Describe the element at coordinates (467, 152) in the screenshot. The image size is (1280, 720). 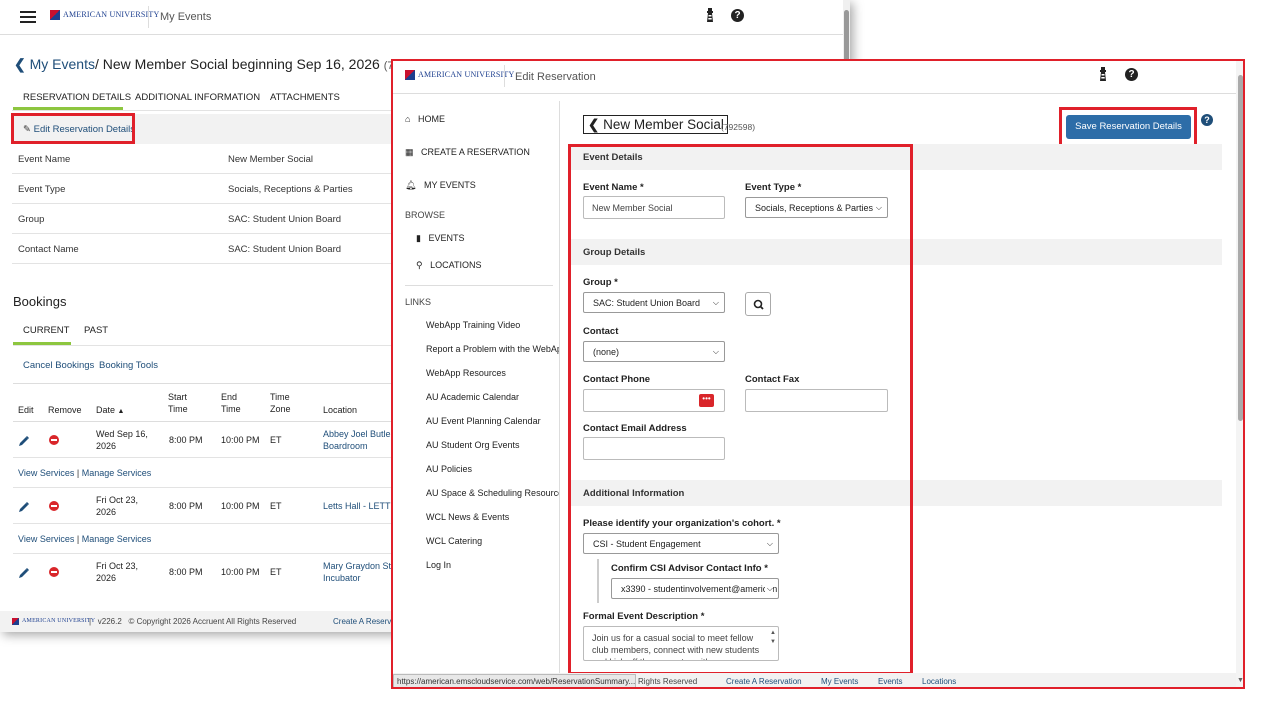
I see `nav-create-reservation: ▦ CREATE A RESERVATION` at that location.